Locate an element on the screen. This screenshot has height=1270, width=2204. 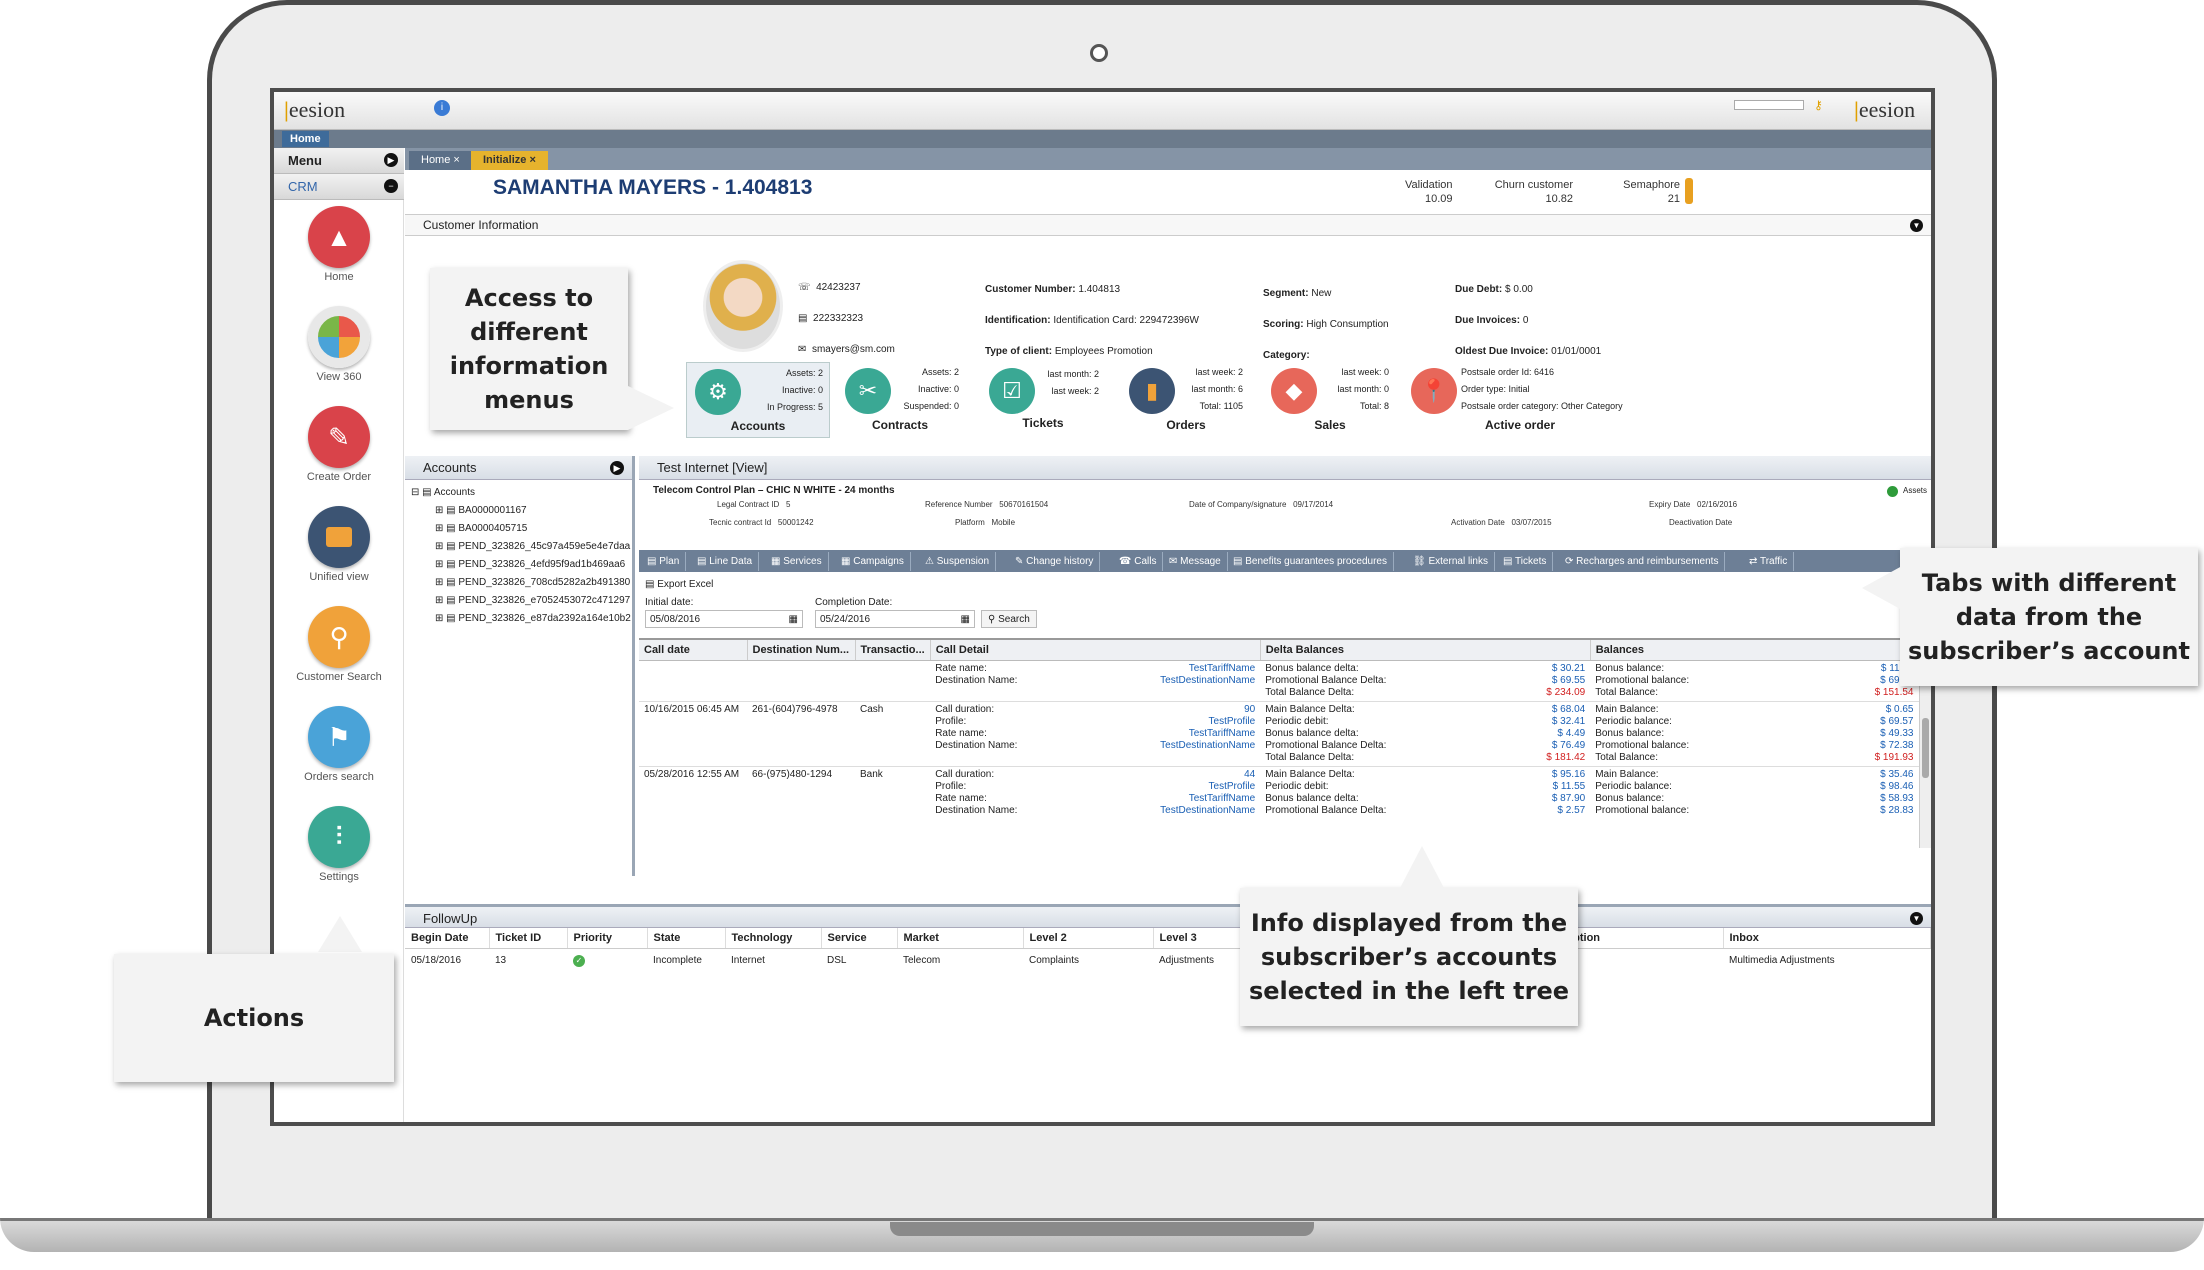
header-search-input is located at coordinates (1769, 105).